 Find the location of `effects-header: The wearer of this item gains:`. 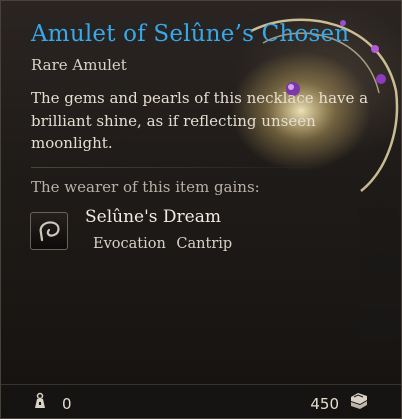

effects-header: The wearer of this item gains: is located at coordinates (145, 187).